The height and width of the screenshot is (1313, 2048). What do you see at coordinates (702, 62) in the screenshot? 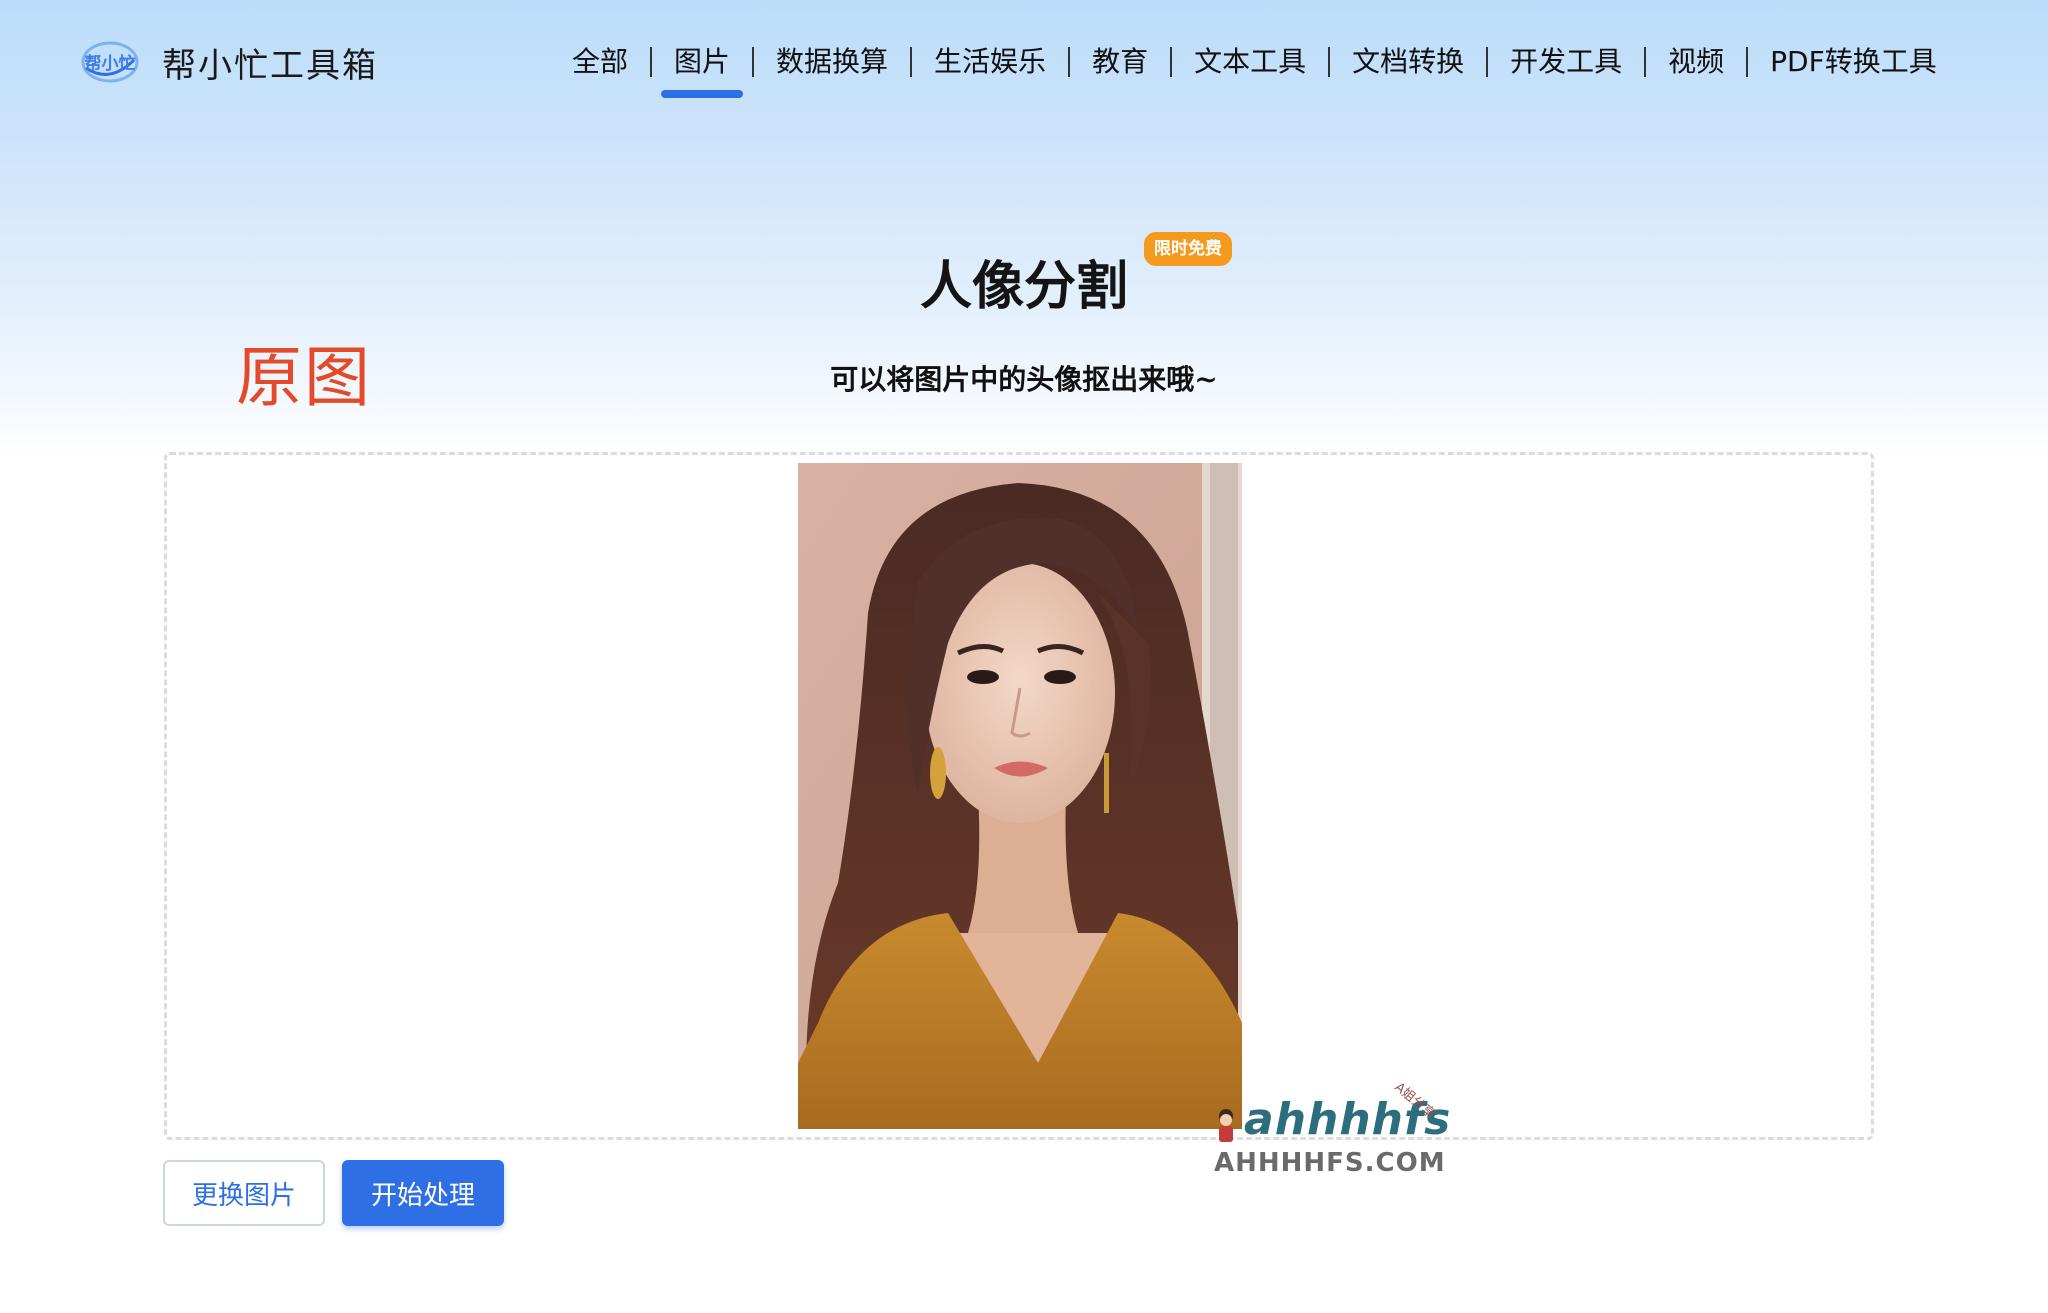
I see `nav-item-image: 图片` at bounding box center [702, 62].